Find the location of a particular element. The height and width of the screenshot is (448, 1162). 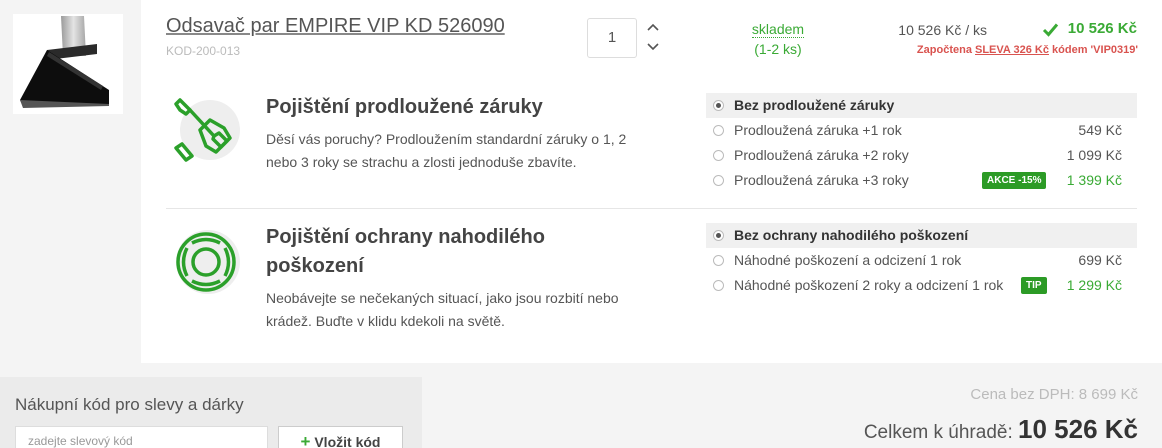

discount-suffix: kódem 'VIP0319' is located at coordinates (1095, 50).